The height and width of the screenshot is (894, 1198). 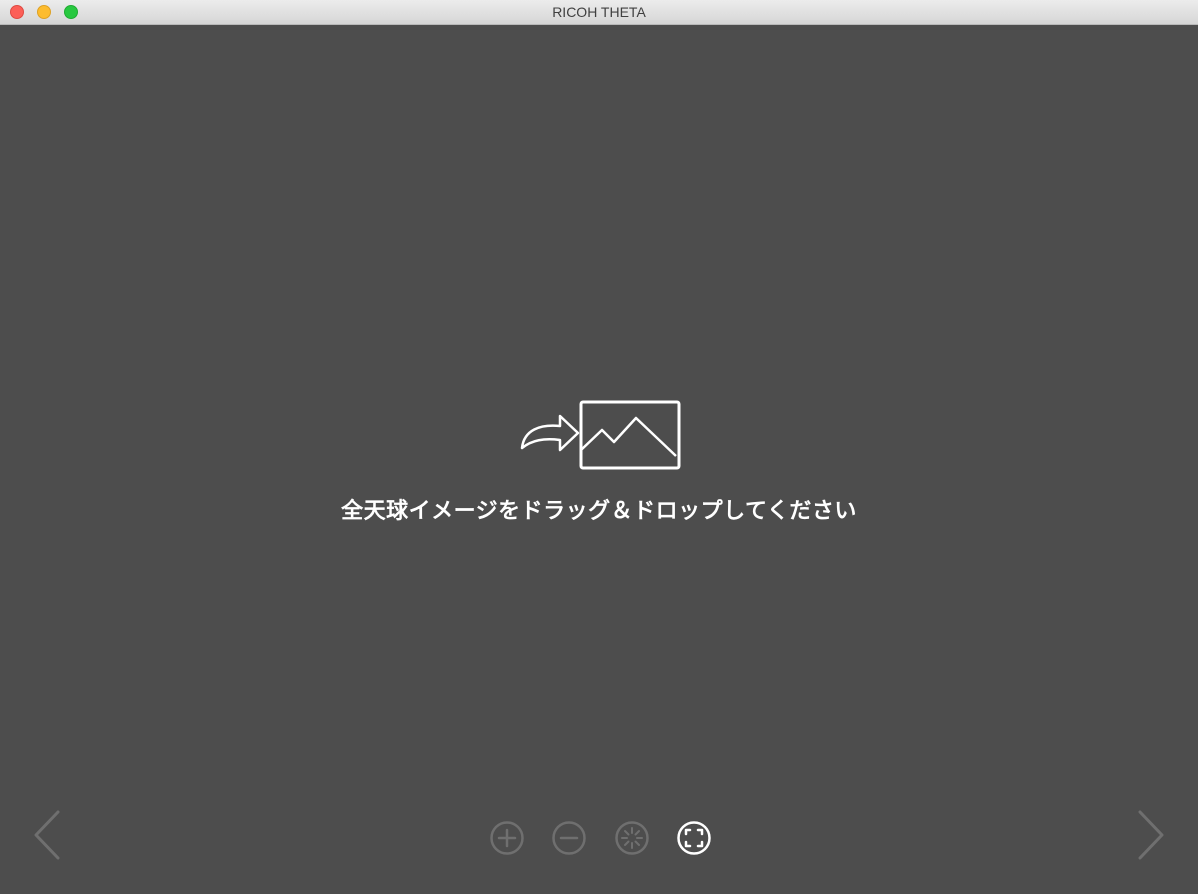 I want to click on reset-spinner-icon, so click(x=632, y=838).